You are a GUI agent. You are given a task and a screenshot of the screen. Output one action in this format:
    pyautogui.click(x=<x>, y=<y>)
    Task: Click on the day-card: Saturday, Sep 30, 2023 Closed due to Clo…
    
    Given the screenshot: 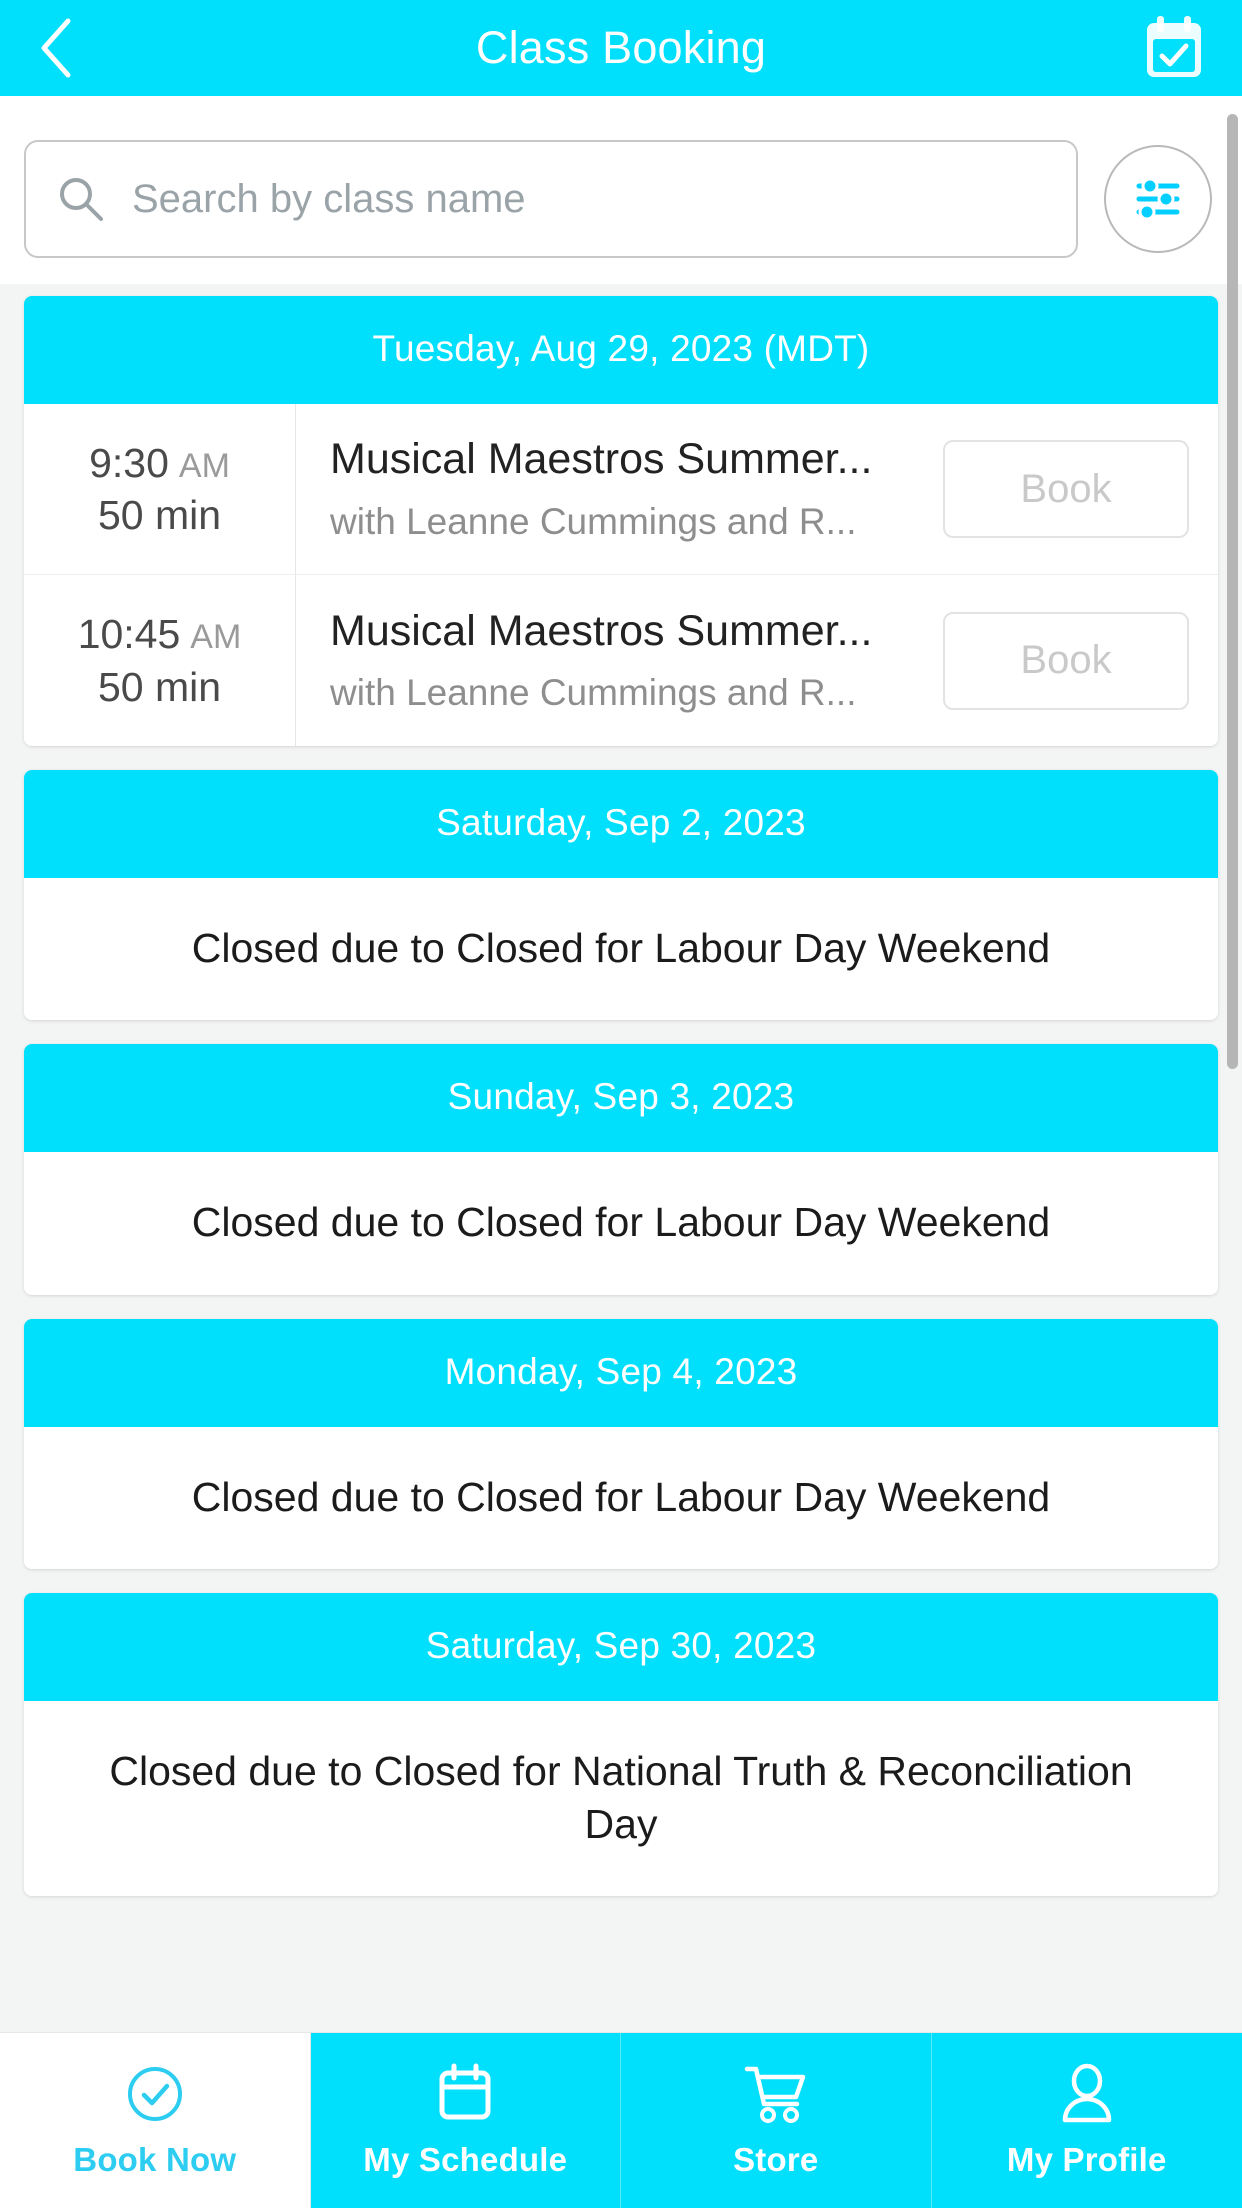 What is the action you would take?
    pyautogui.click(x=621, y=1745)
    